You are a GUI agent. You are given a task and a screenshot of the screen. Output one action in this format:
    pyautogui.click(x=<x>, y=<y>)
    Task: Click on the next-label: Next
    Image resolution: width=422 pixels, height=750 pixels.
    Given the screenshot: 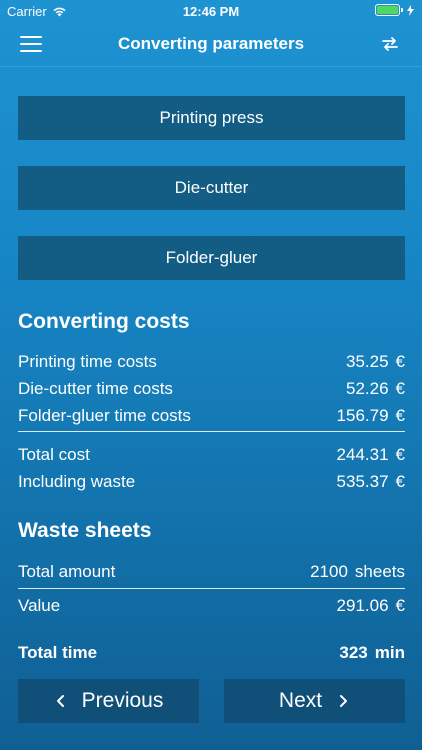 What is the action you would take?
    pyautogui.click(x=300, y=700)
    